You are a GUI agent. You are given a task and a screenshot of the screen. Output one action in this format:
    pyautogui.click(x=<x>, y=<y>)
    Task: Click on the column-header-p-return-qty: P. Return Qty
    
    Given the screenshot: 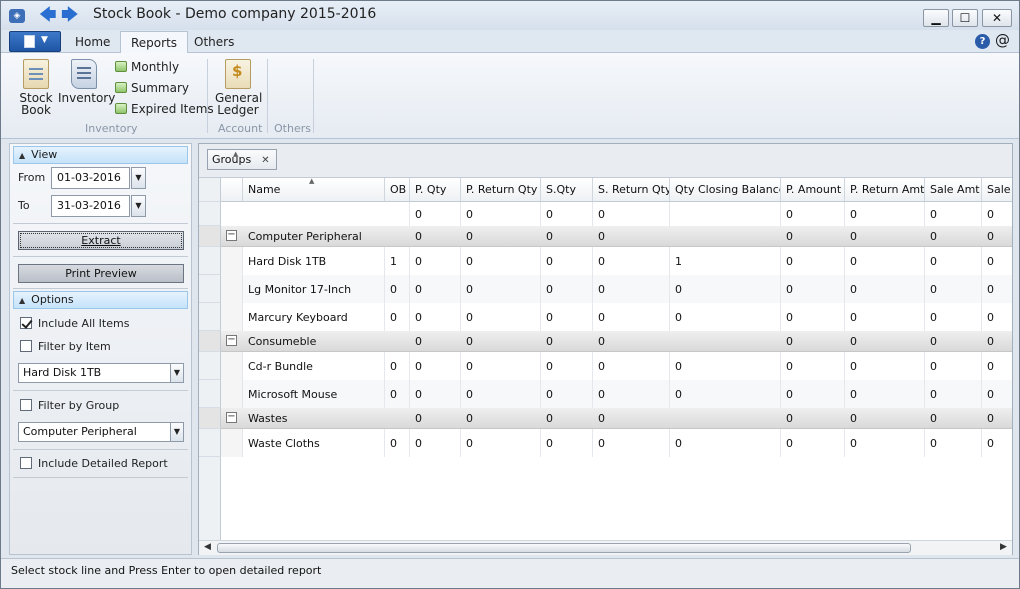 What is the action you would take?
    pyautogui.click(x=501, y=190)
    